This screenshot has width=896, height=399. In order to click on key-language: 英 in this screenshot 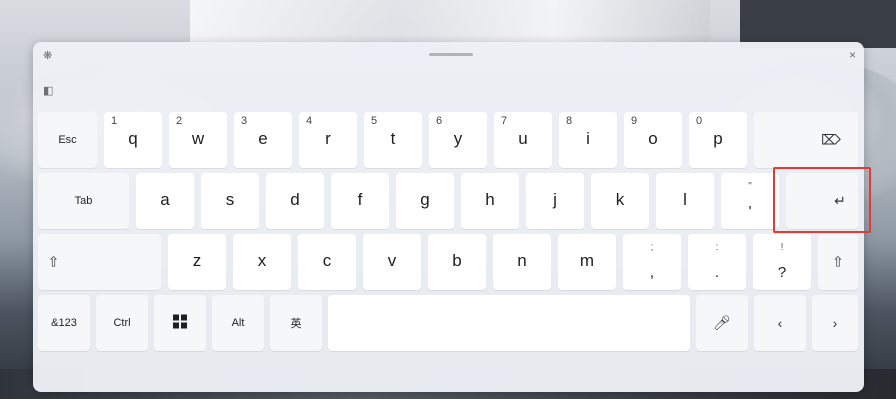, I will do `click(296, 323)`.